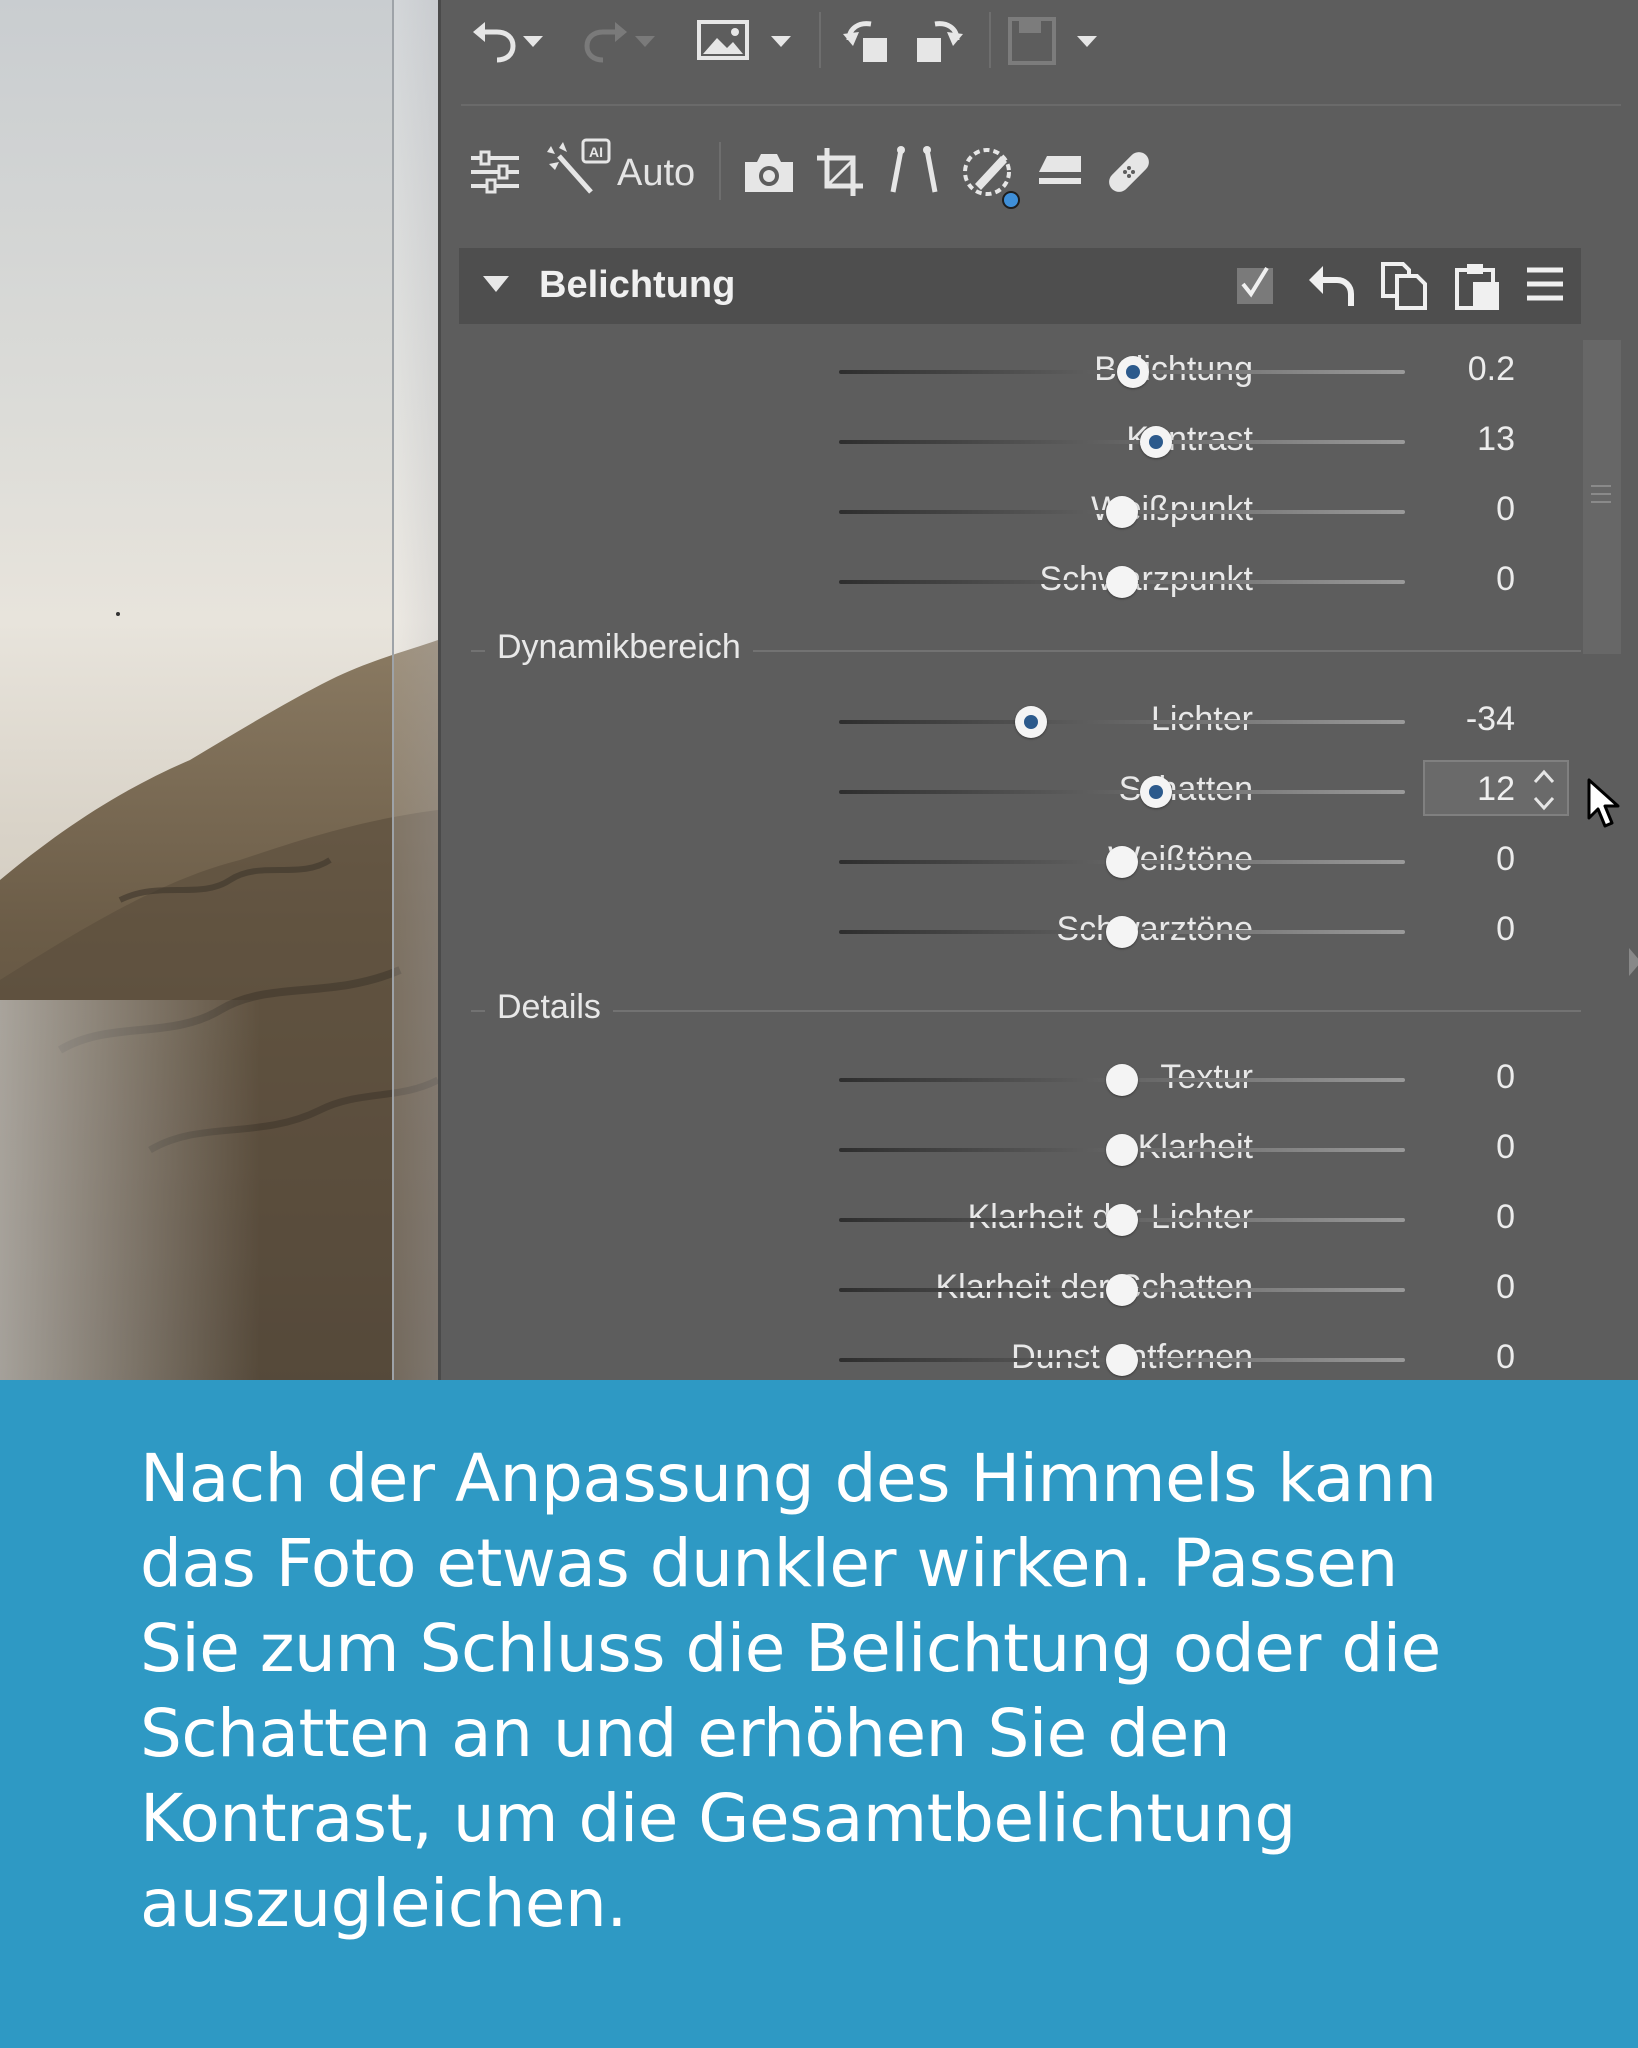 Image resolution: width=1638 pixels, height=2048 pixels. What do you see at coordinates (1633, 962) in the screenshot?
I see `panel-expand-arrow-icon` at bounding box center [1633, 962].